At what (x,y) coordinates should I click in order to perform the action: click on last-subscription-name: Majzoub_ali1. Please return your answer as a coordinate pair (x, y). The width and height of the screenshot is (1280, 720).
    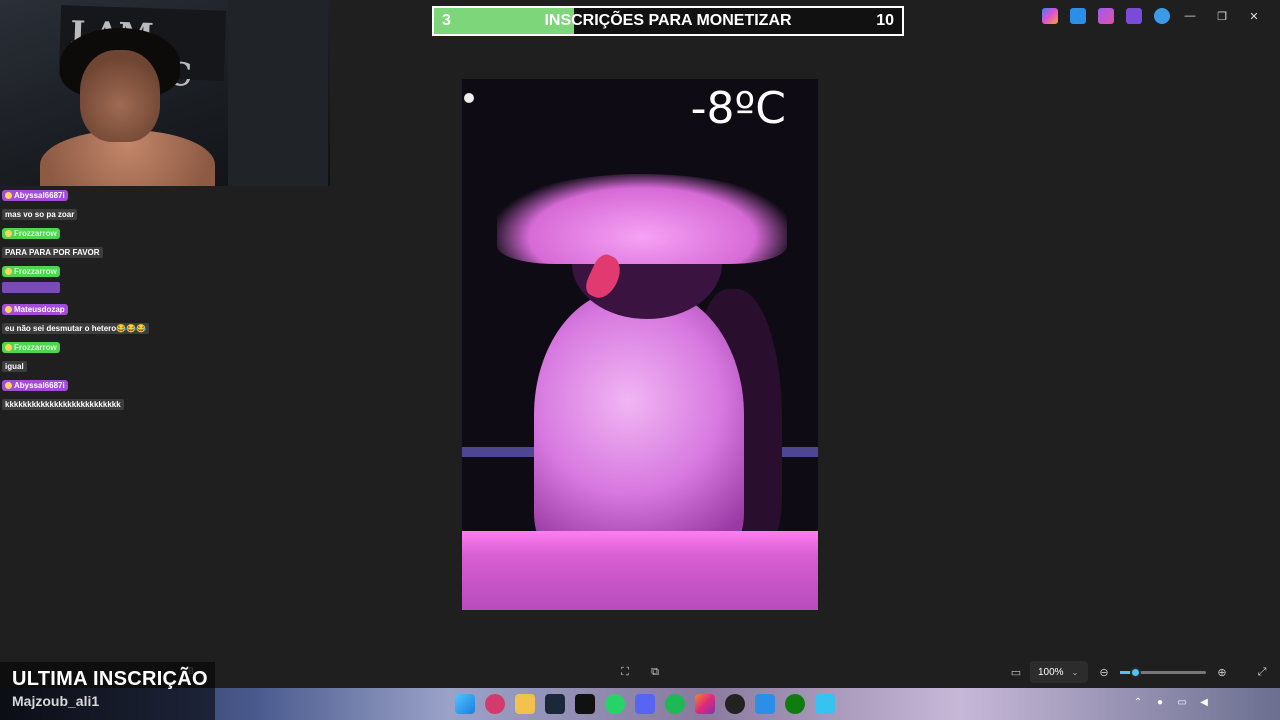
    Looking at the image, I should click on (56, 701).